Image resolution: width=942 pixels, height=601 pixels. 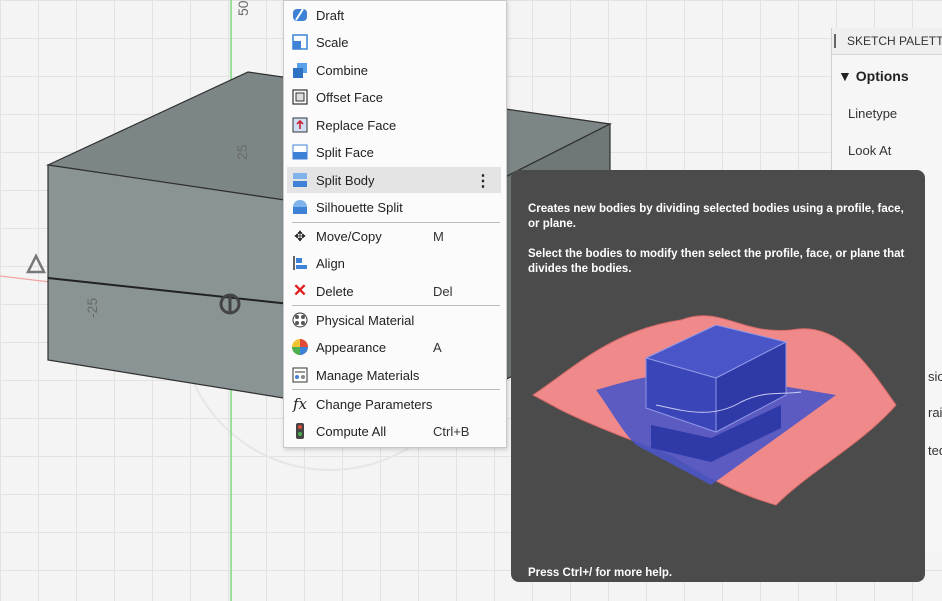 I want to click on silhouette-split-icon, so click(x=300, y=207).